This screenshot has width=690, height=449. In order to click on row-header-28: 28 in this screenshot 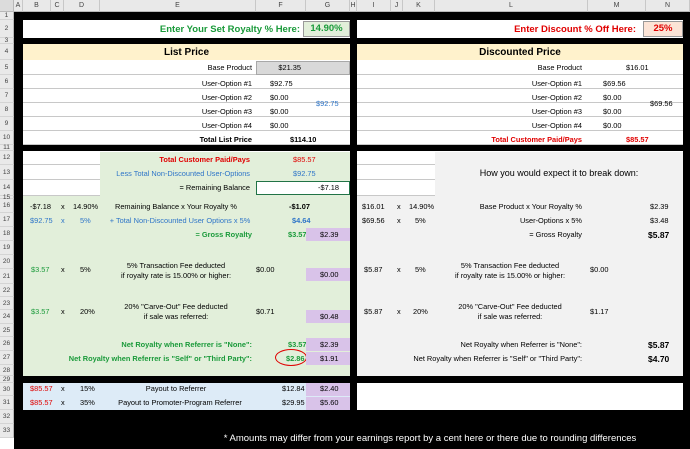, I will do `click(7, 370)`.